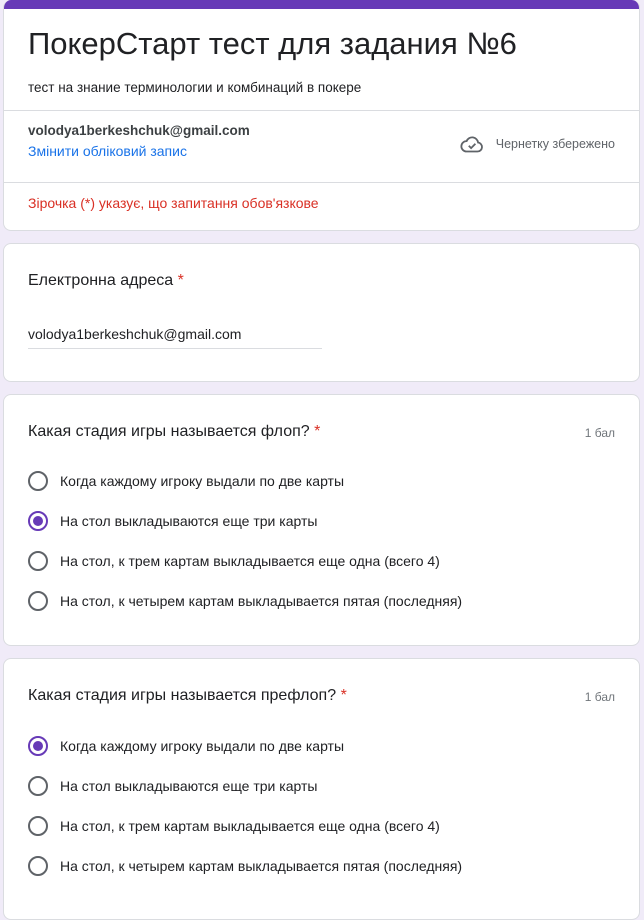 The width and height of the screenshot is (644, 920). Describe the element at coordinates (321, 312) in the screenshot. I see `email-question-card: Електронна адреса *` at that location.